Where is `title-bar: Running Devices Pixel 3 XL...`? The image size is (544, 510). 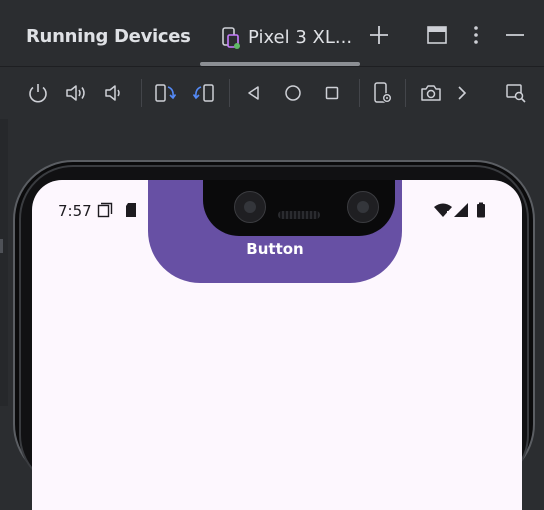 title-bar: Running Devices Pixel 3 XL... is located at coordinates (272, 33).